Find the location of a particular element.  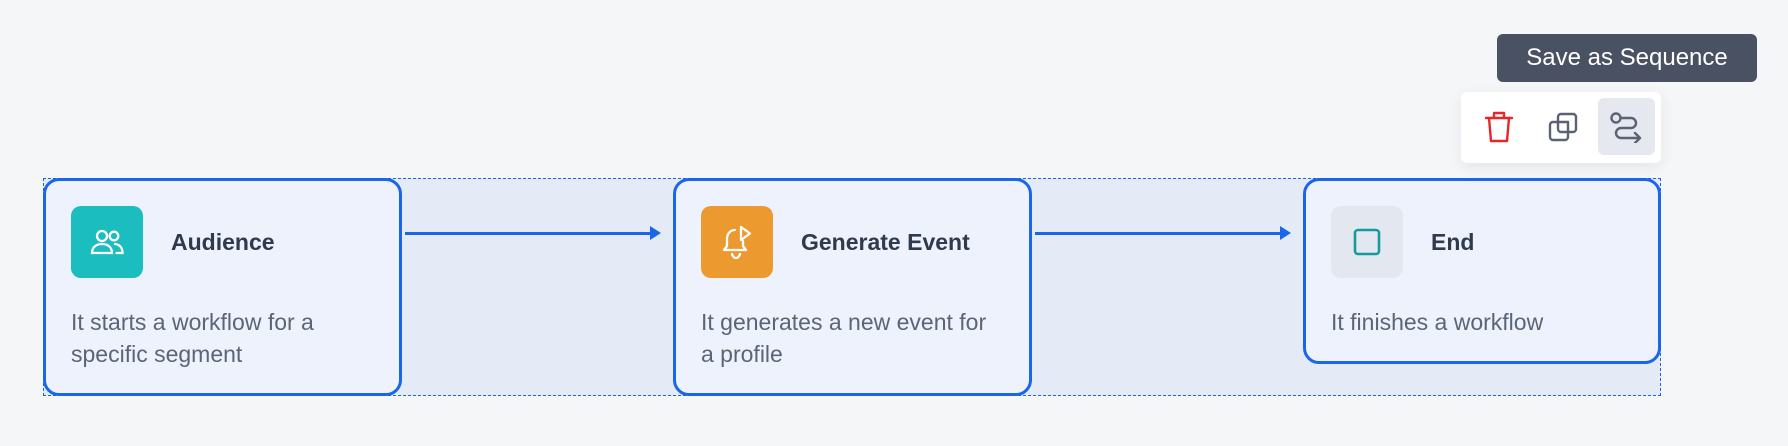

node-description: It generates a new event for a profile is located at coordinates (844, 338).